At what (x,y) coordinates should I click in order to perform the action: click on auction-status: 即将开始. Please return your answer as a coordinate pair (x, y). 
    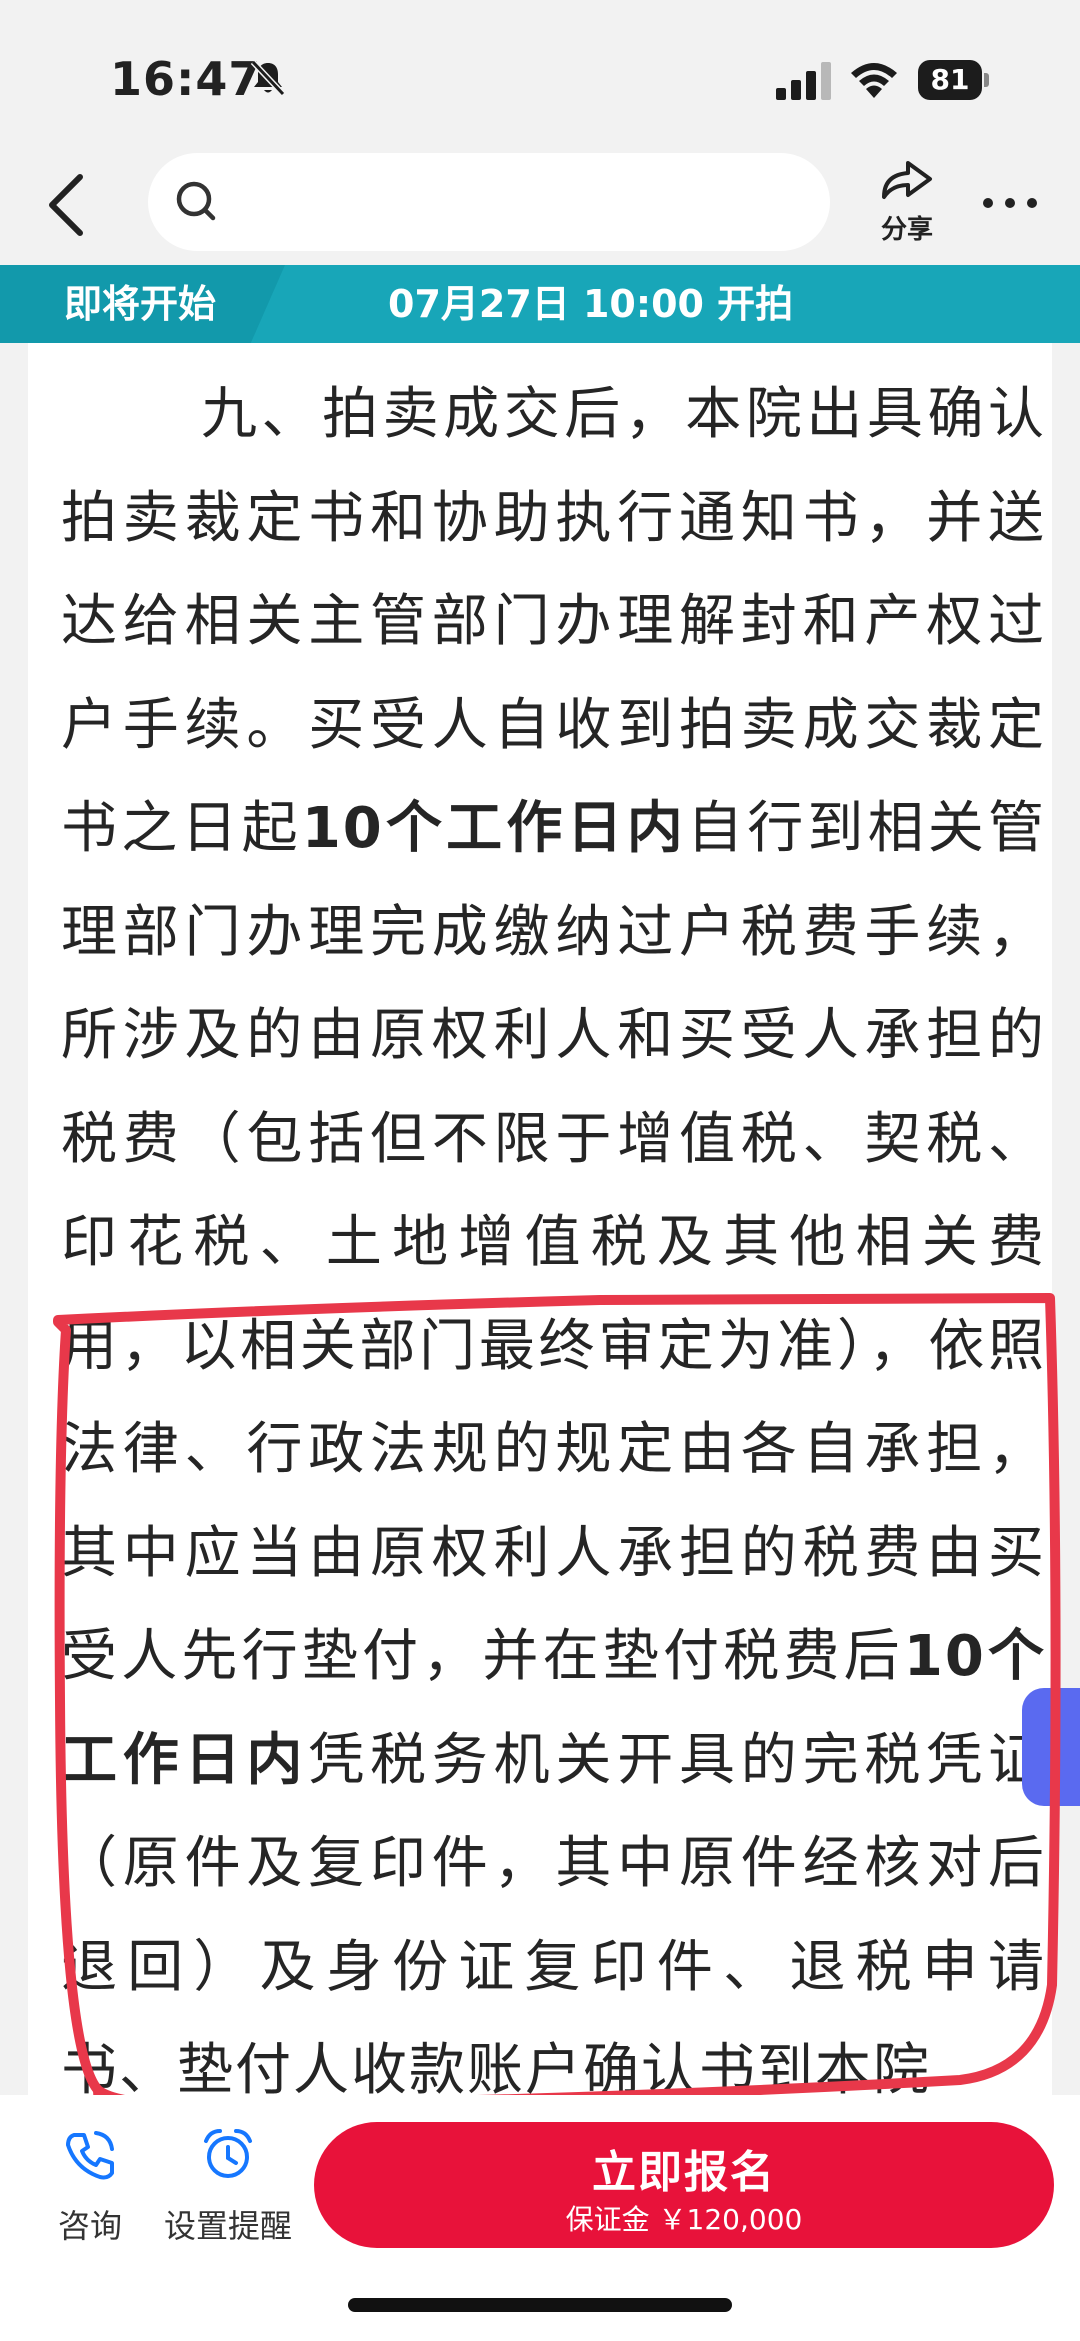
    Looking at the image, I should click on (140, 304).